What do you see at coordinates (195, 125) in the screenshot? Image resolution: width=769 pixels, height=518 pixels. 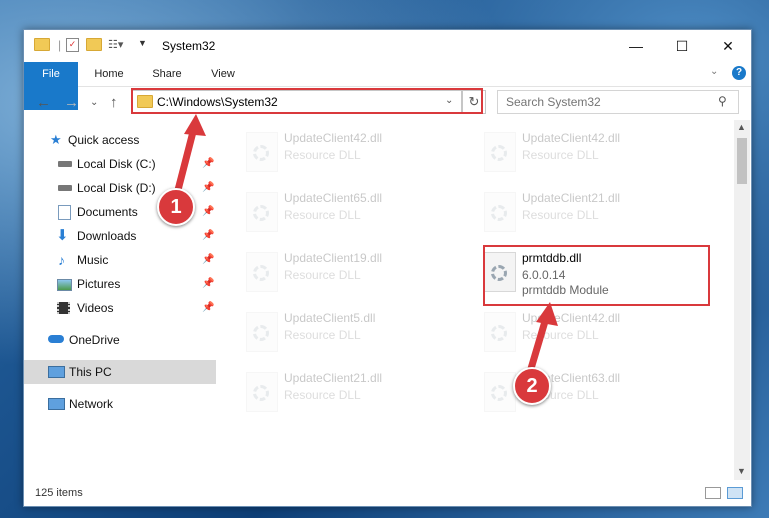 I see `arrow-1-head` at bounding box center [195, 125].